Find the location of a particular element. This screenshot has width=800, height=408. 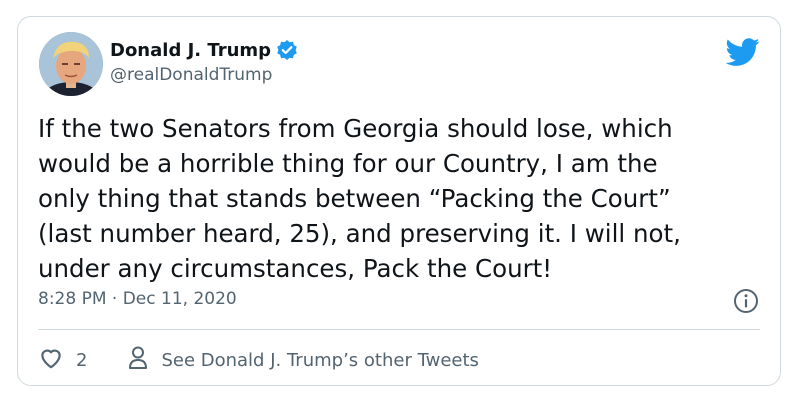

author-handle: @realDonaldTrump is located at coordinates (191, 75).